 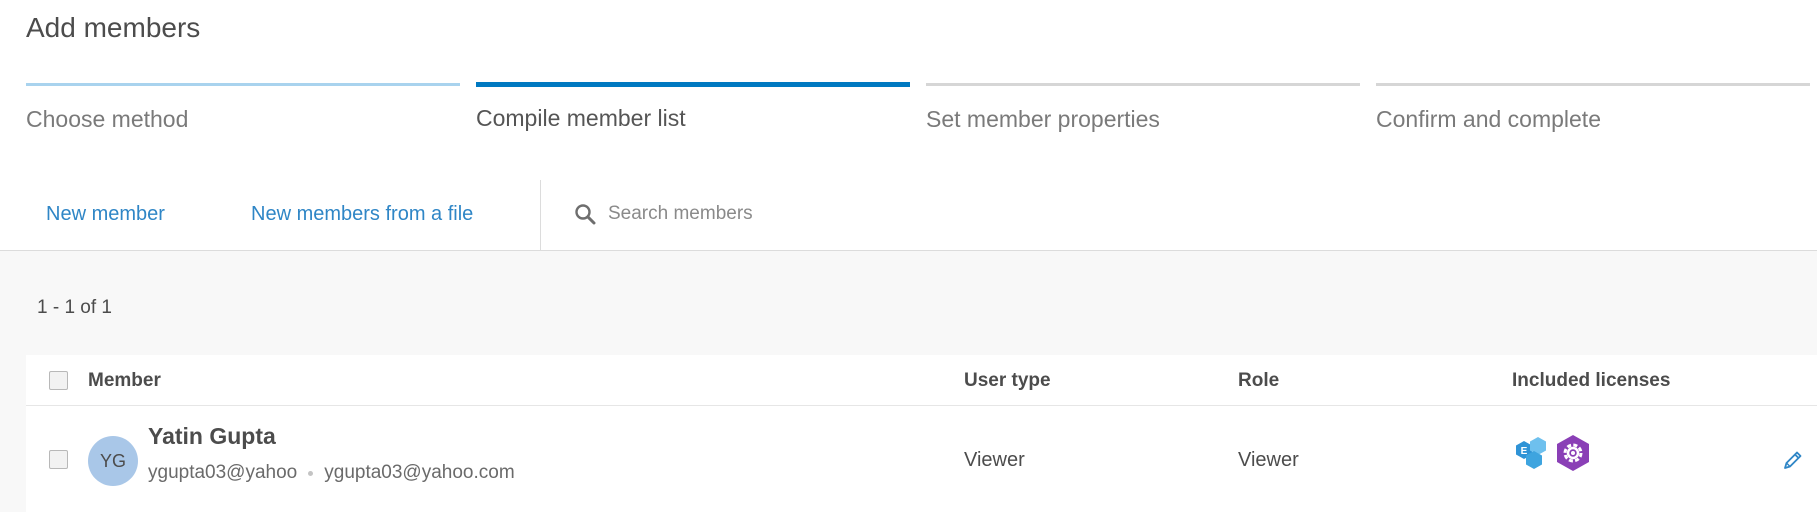 I want to click on step-set-member-properties: Set member properties, so click(x=1143, y=108).